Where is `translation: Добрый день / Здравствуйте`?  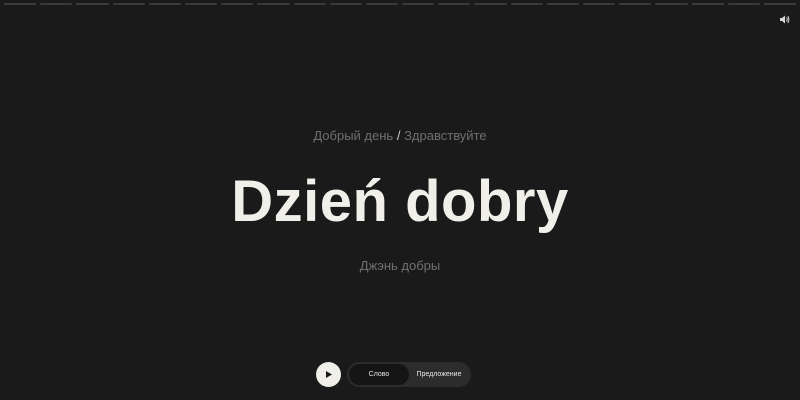
translation: Добрый день / Здравствуйте is located at coordinates (400, 135).